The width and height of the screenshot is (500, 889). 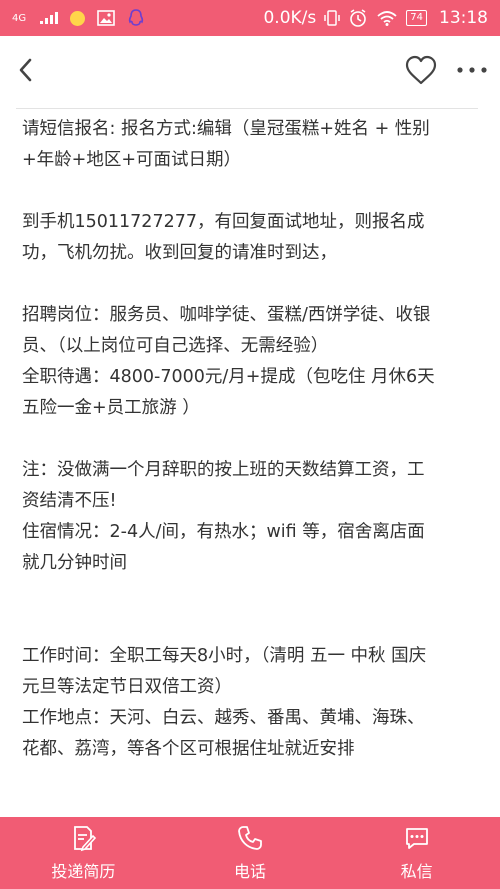 I want to click on header-divider, so click(x=247, y=108).